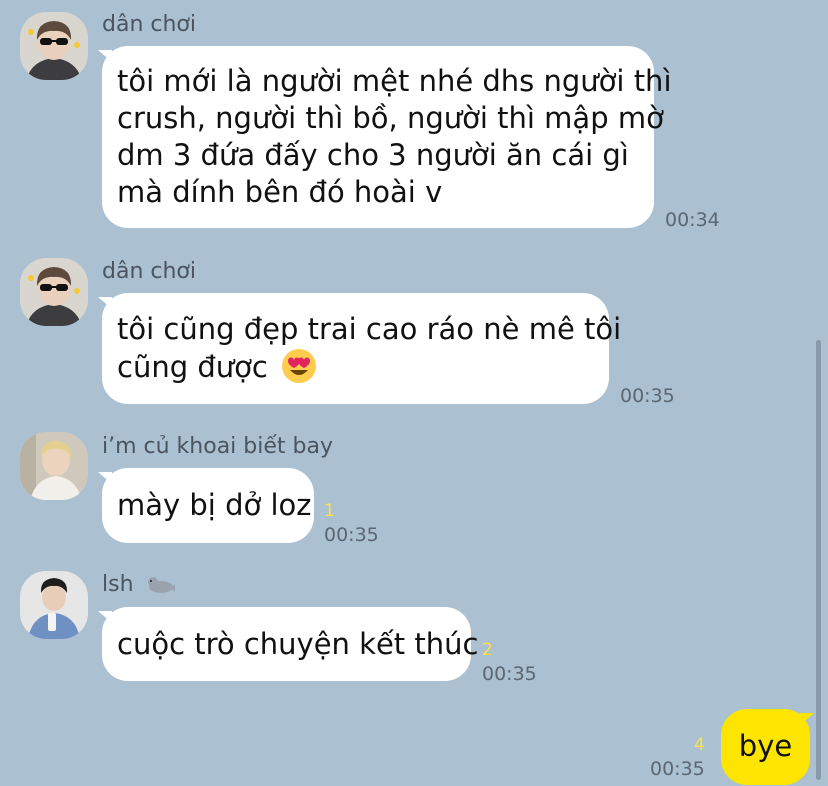 This screenshot has height=786, width=828. What do you see at coordinates (192, 367) in the screenshot?
I see `message-line: cũng được` at bounding box center [192, 367].